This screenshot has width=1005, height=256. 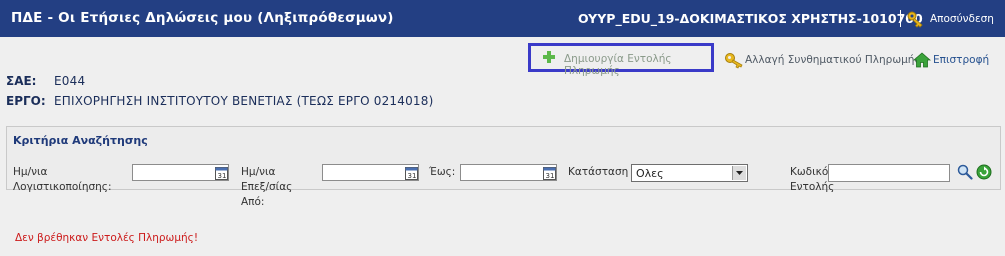 I want to click on search-criteria-title: Κριτήρια Αναζήτησης, so click(x=80, y=140).